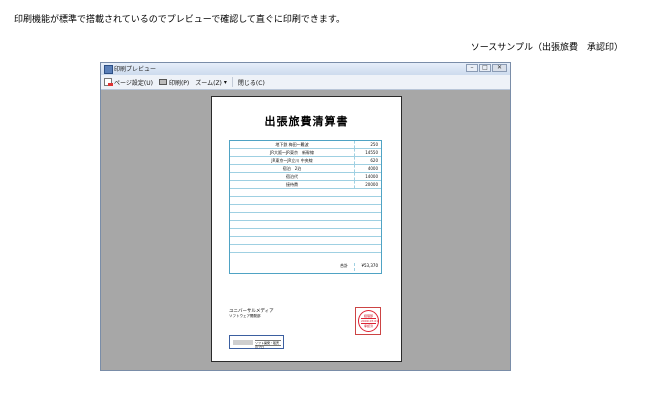 The width and height of the screenshot is (650, 400). I want to click on page-setup-label: ページ設定(U), so click(133, 83).